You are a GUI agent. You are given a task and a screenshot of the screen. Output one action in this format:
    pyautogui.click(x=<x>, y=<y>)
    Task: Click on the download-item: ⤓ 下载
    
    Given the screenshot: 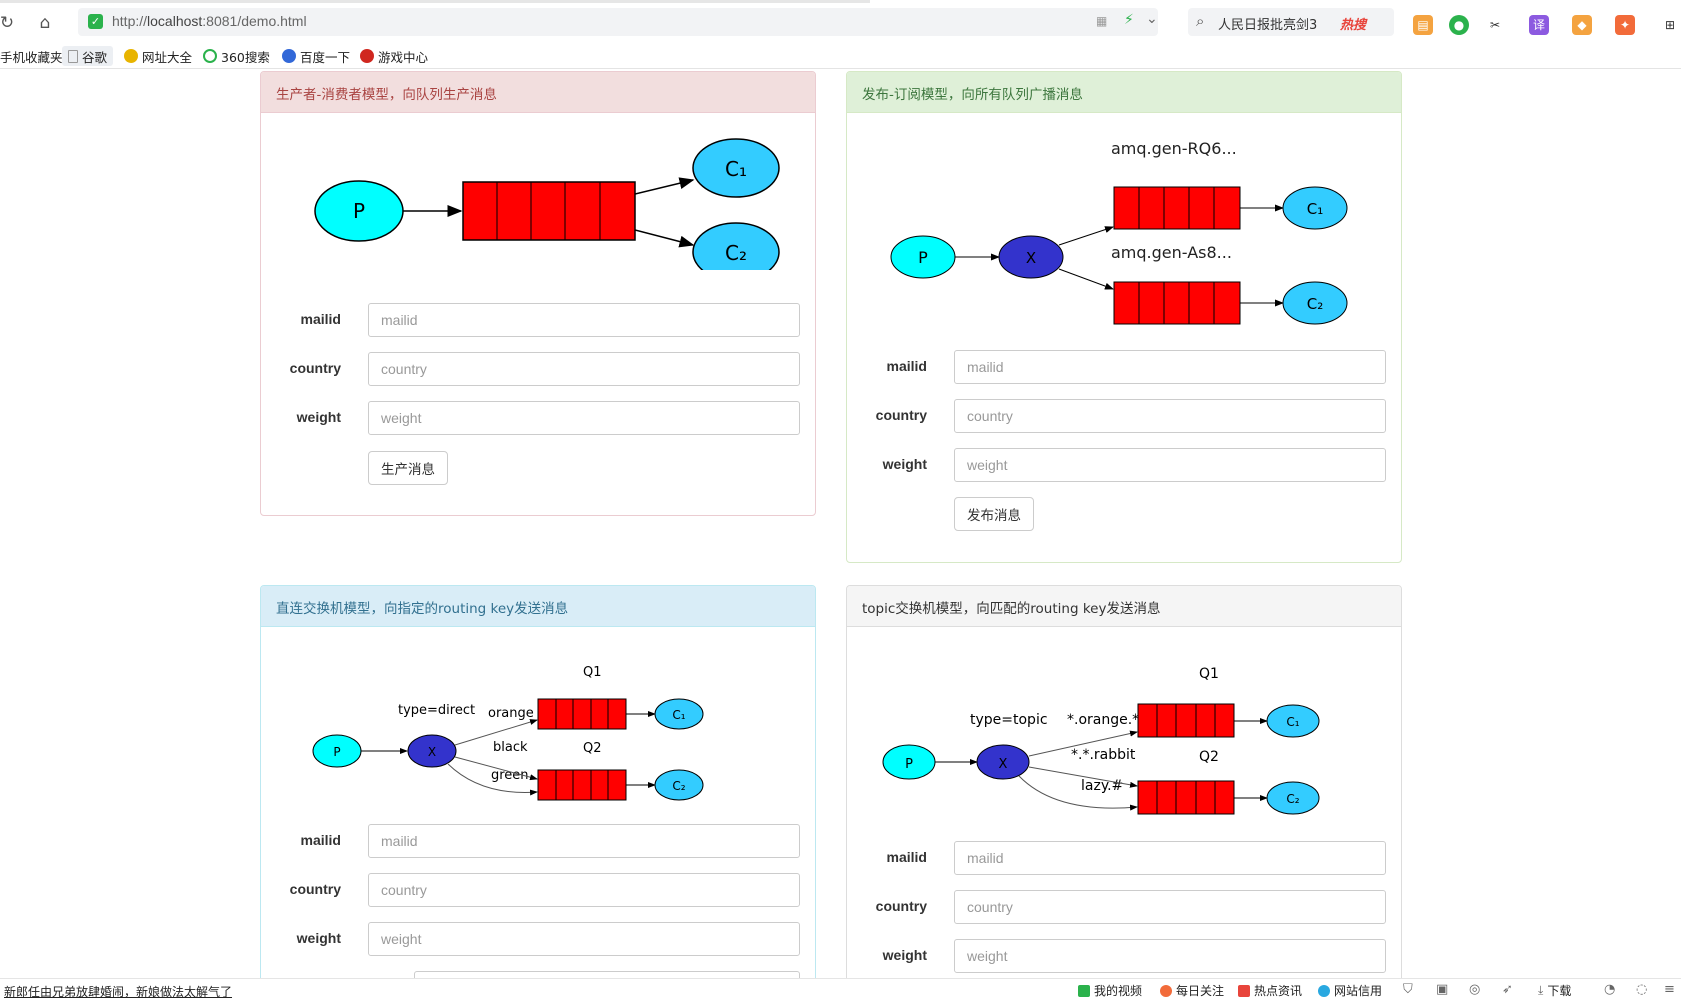 What is the action you would take?
    pyautogui.click(x=1554, y=990)
    